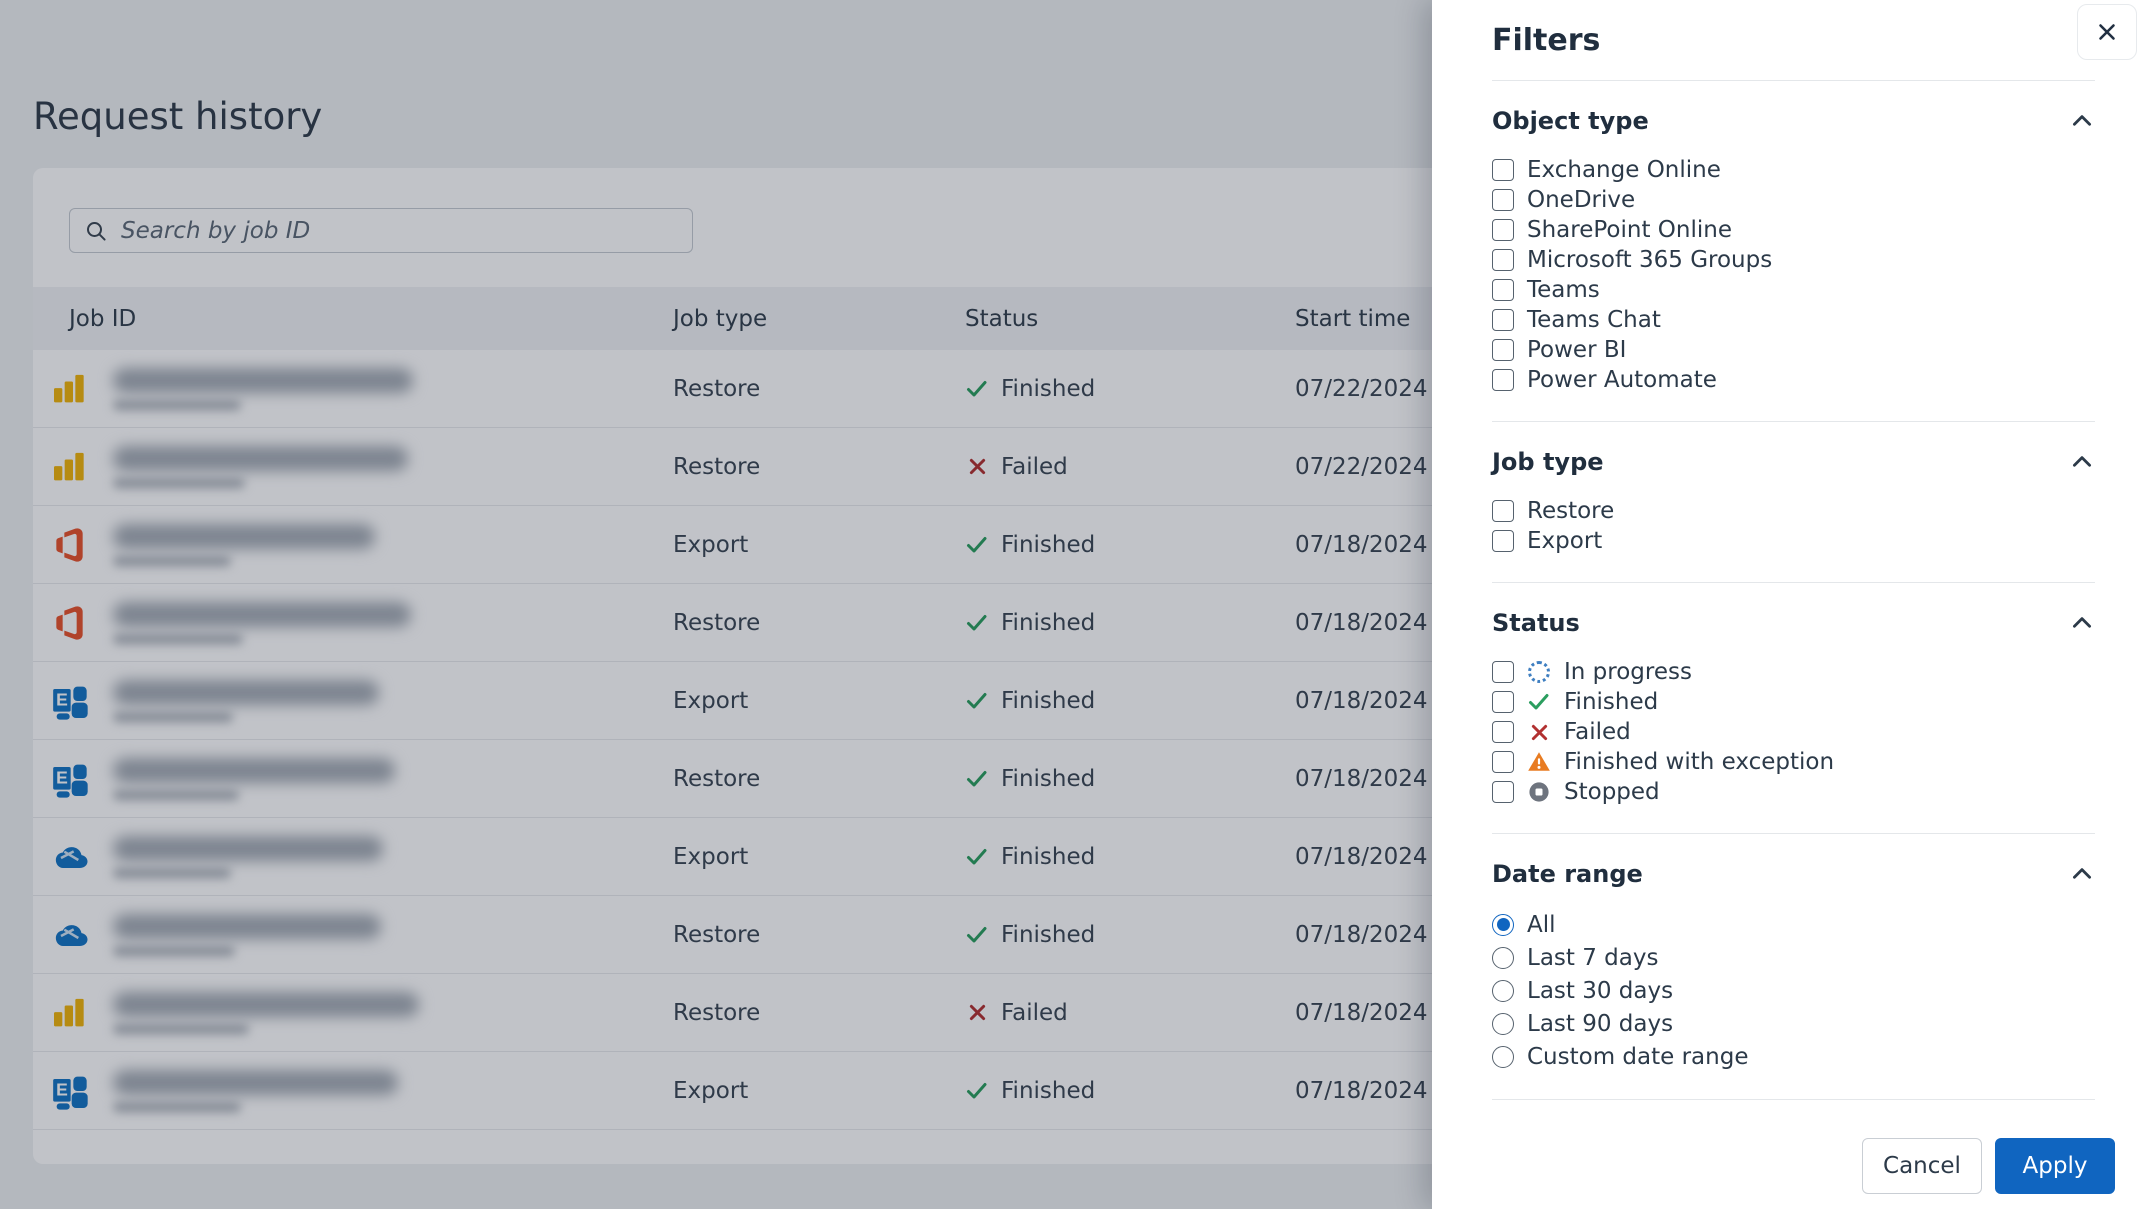 This screenshot has width=2142, height=1209. Describe the element at coordinates (1650, 260) in the screenshot. I see `option-label: Microsoft 365 Groups` at that location.